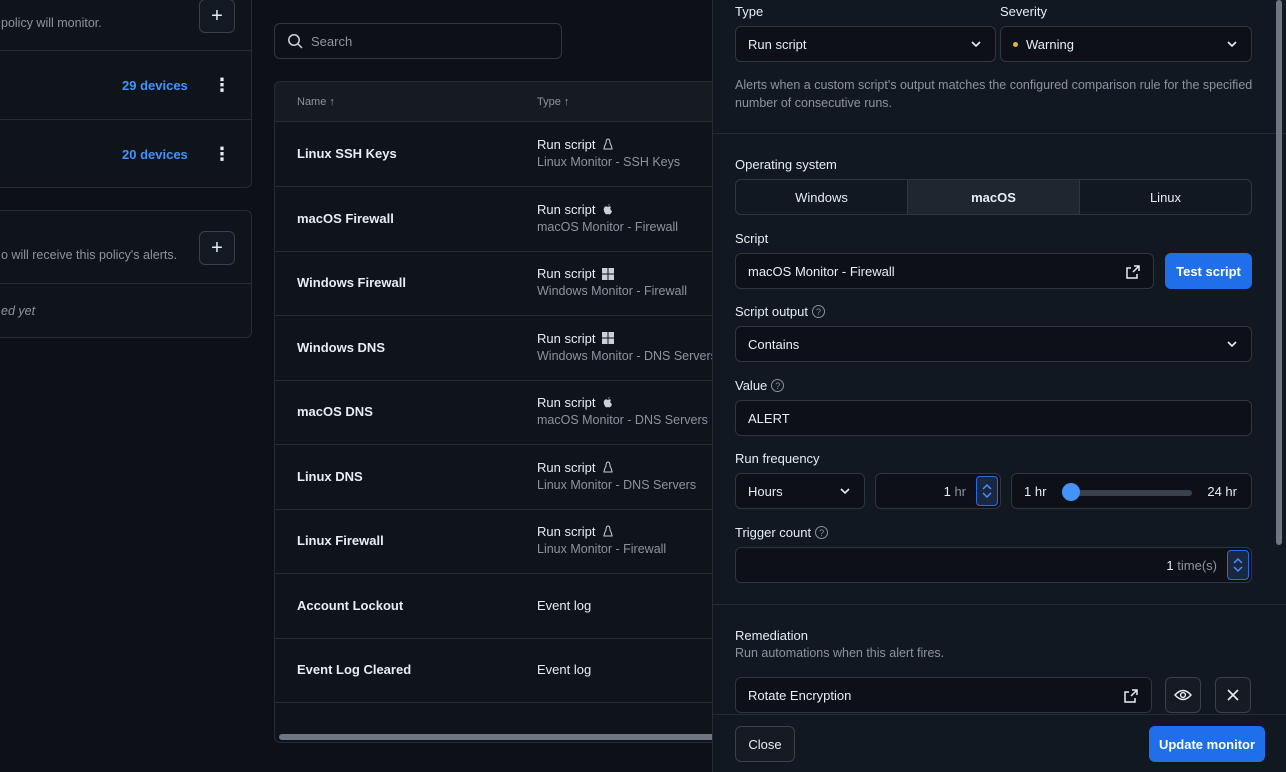  Describe the element at coordinates (335, 411) in the screenshot. I see `monitor-name: macOS DNS` at that location.